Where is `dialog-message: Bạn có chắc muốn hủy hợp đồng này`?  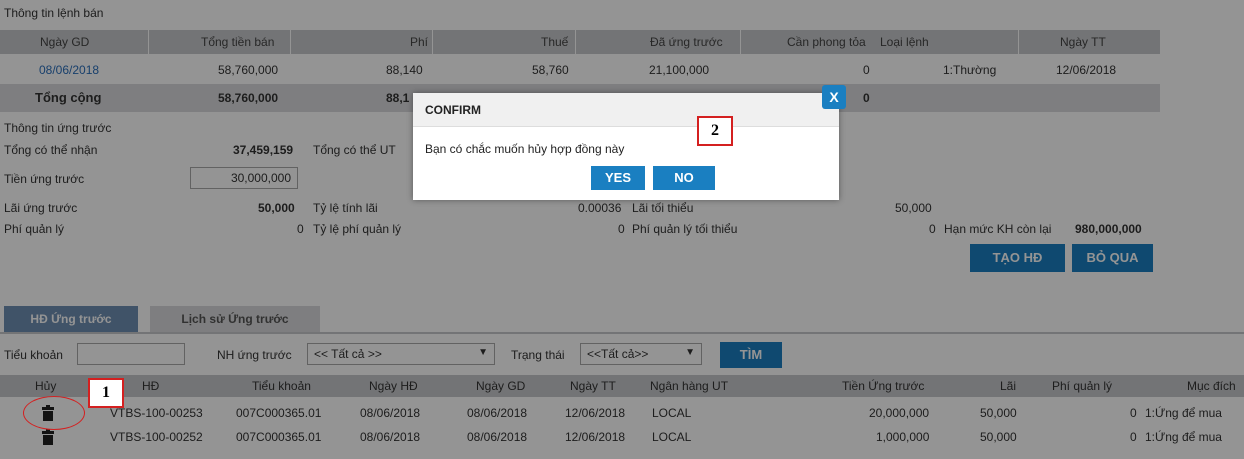 dialog-message: Bạn có chắc muốn hủy hợp đồng này is located at coordinates (525, 149).